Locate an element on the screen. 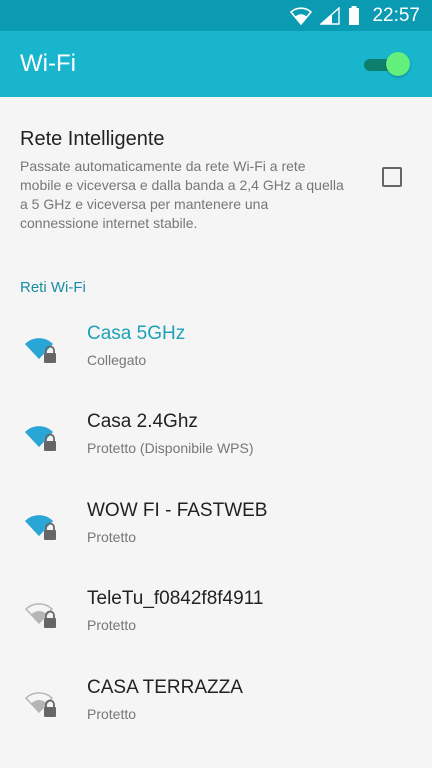 The height and width of the screenshot is (768, 432). toggle-thumb is located at coordinates (398, 64).